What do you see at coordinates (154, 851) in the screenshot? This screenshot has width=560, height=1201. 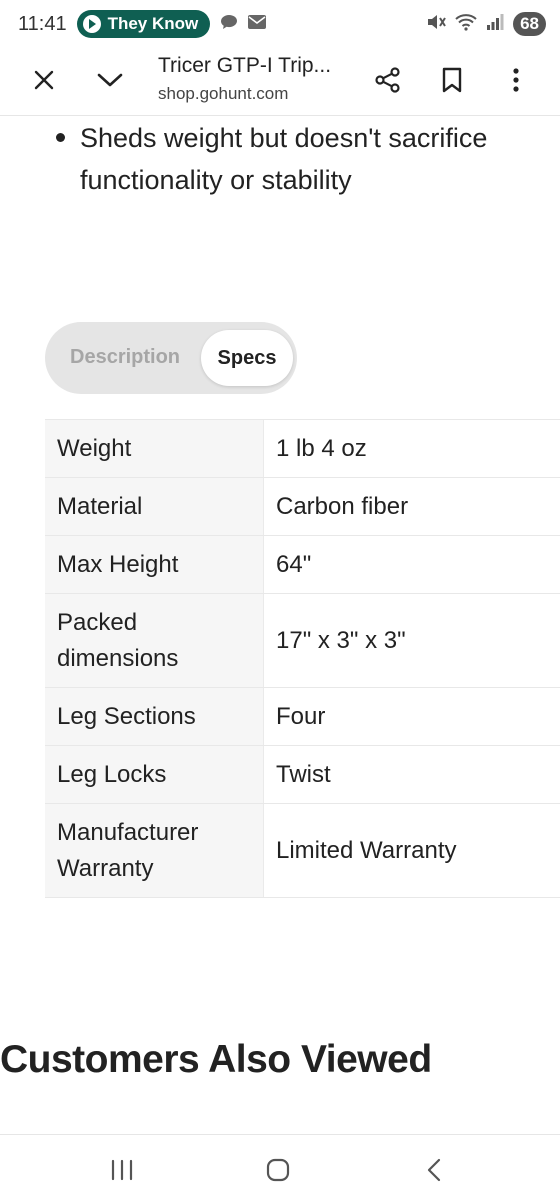 I see `spec-label: Manufacturer Warranty` at bounding box center [154, 851].